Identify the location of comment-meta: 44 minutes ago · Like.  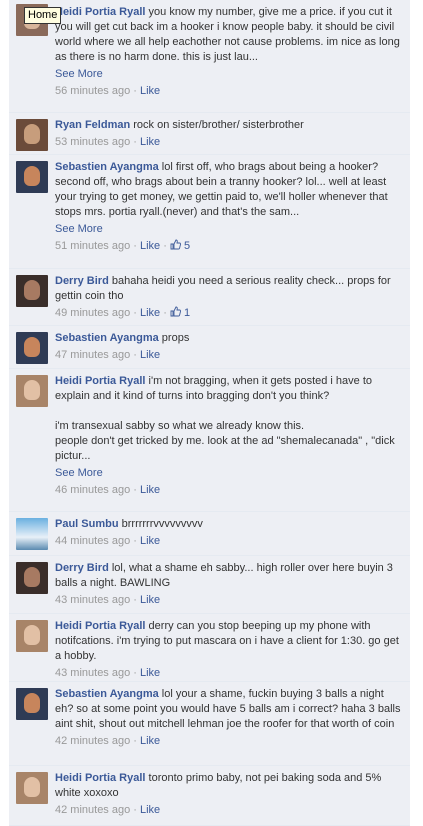
(108, 541).